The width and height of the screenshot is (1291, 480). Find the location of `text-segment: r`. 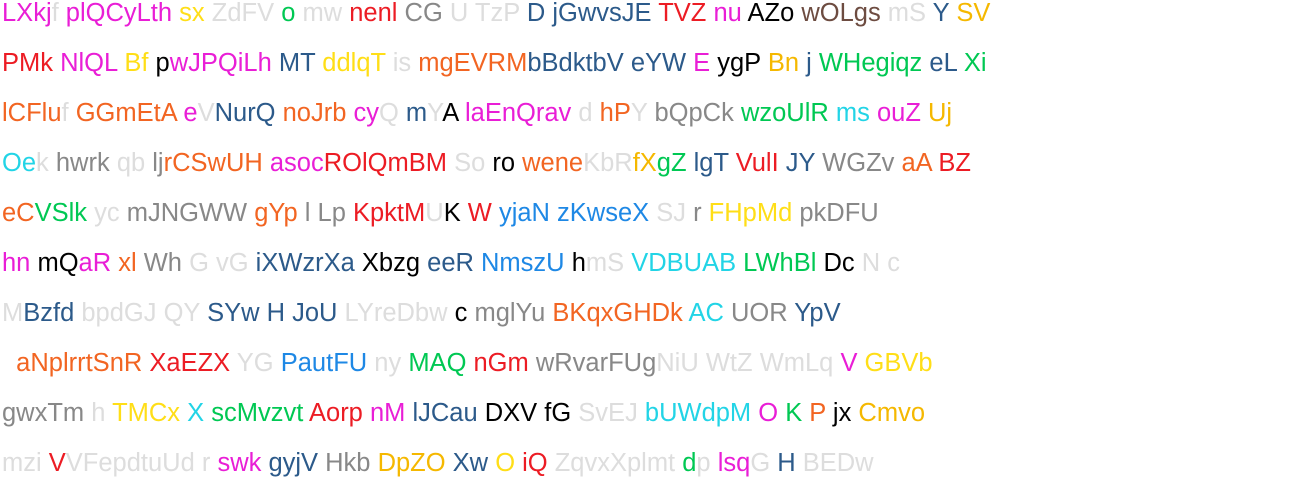

text-segment: r is located at coordinates (209, 463).